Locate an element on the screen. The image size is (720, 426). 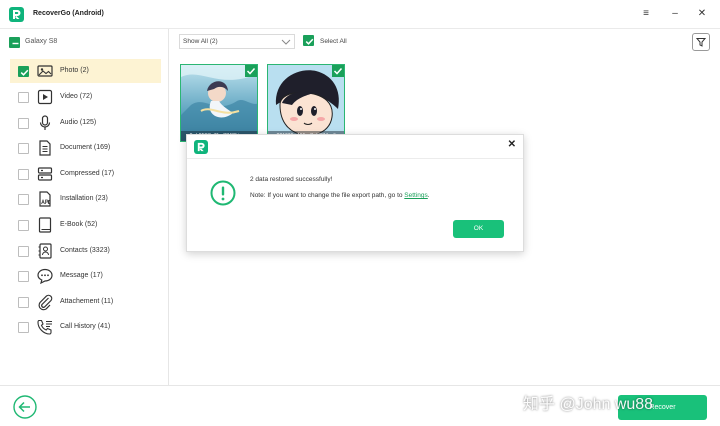
category-count: (125) is located at coordinates (88, 122).